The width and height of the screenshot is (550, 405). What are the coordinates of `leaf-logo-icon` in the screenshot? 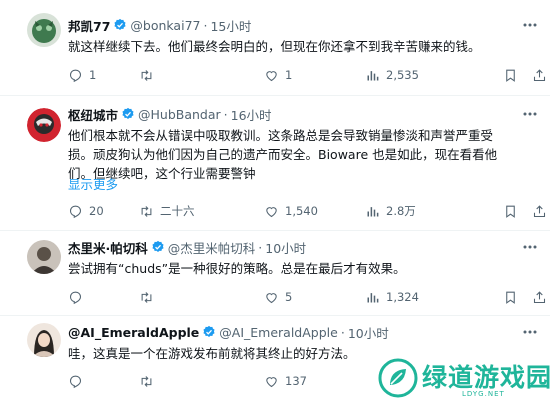 It's located at (398, 378).